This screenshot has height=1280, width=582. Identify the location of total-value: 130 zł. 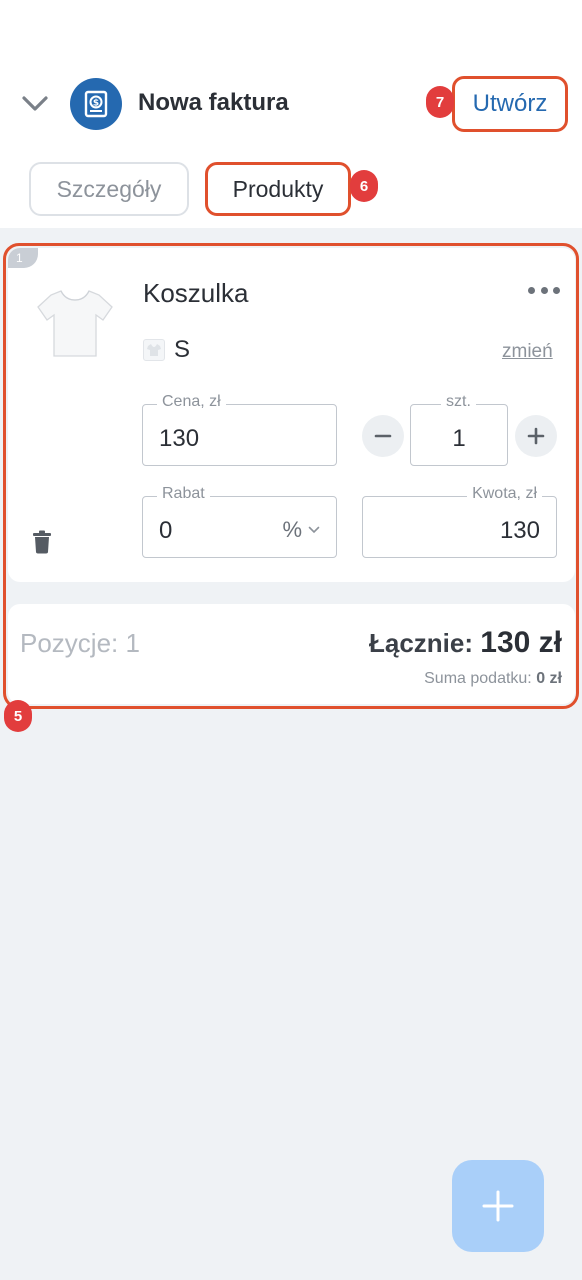
(521, 642).